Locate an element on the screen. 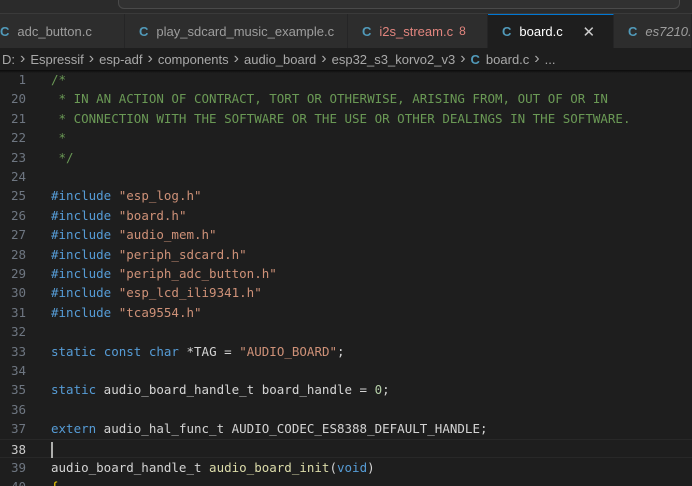  token-string: "esp_log.h" is located at coordinates (160, 196).